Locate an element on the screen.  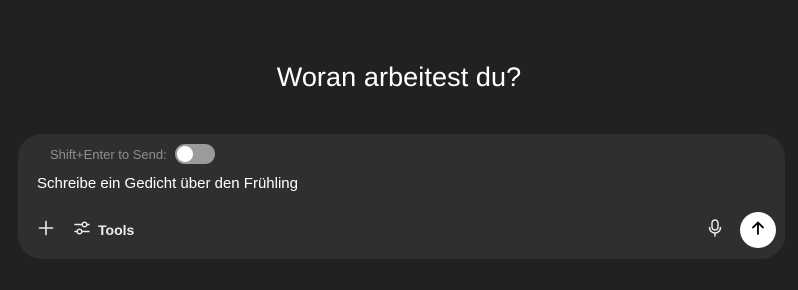
shift-enter-label: Shift+Enter to Send: is located at coordinates (108, 154).